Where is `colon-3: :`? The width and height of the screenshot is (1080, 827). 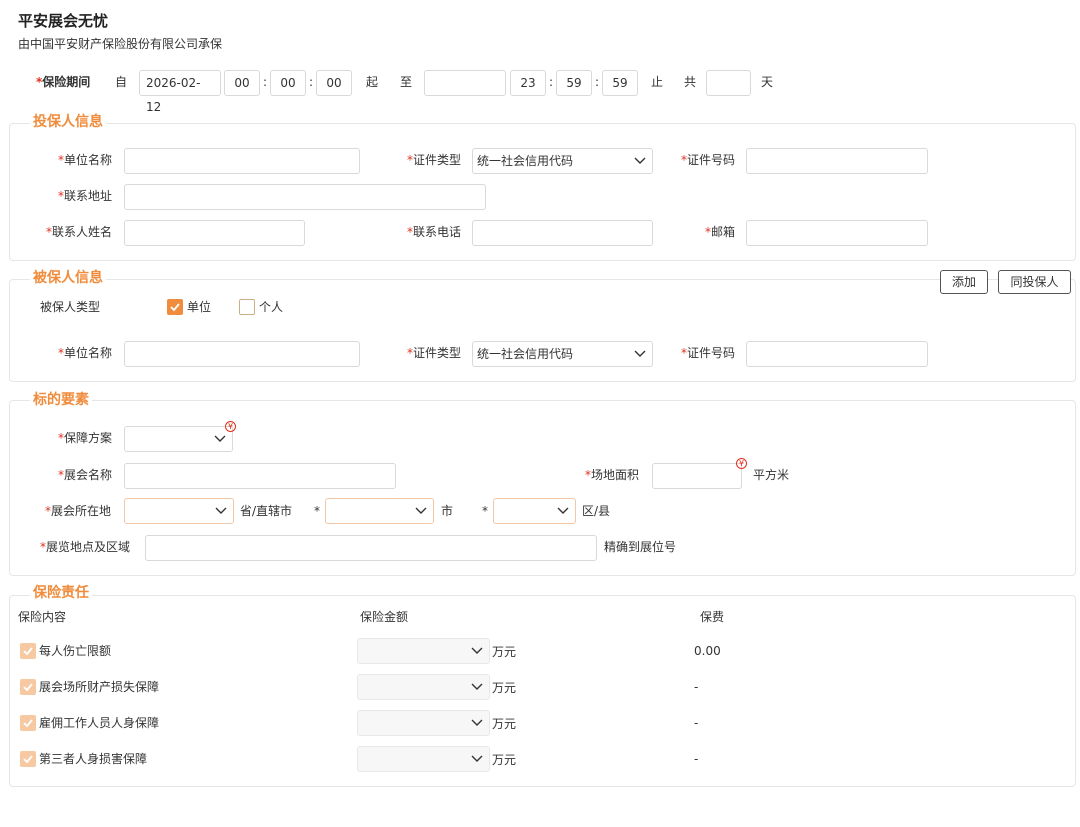
colon-3: : is located at coordinates (551, 82).